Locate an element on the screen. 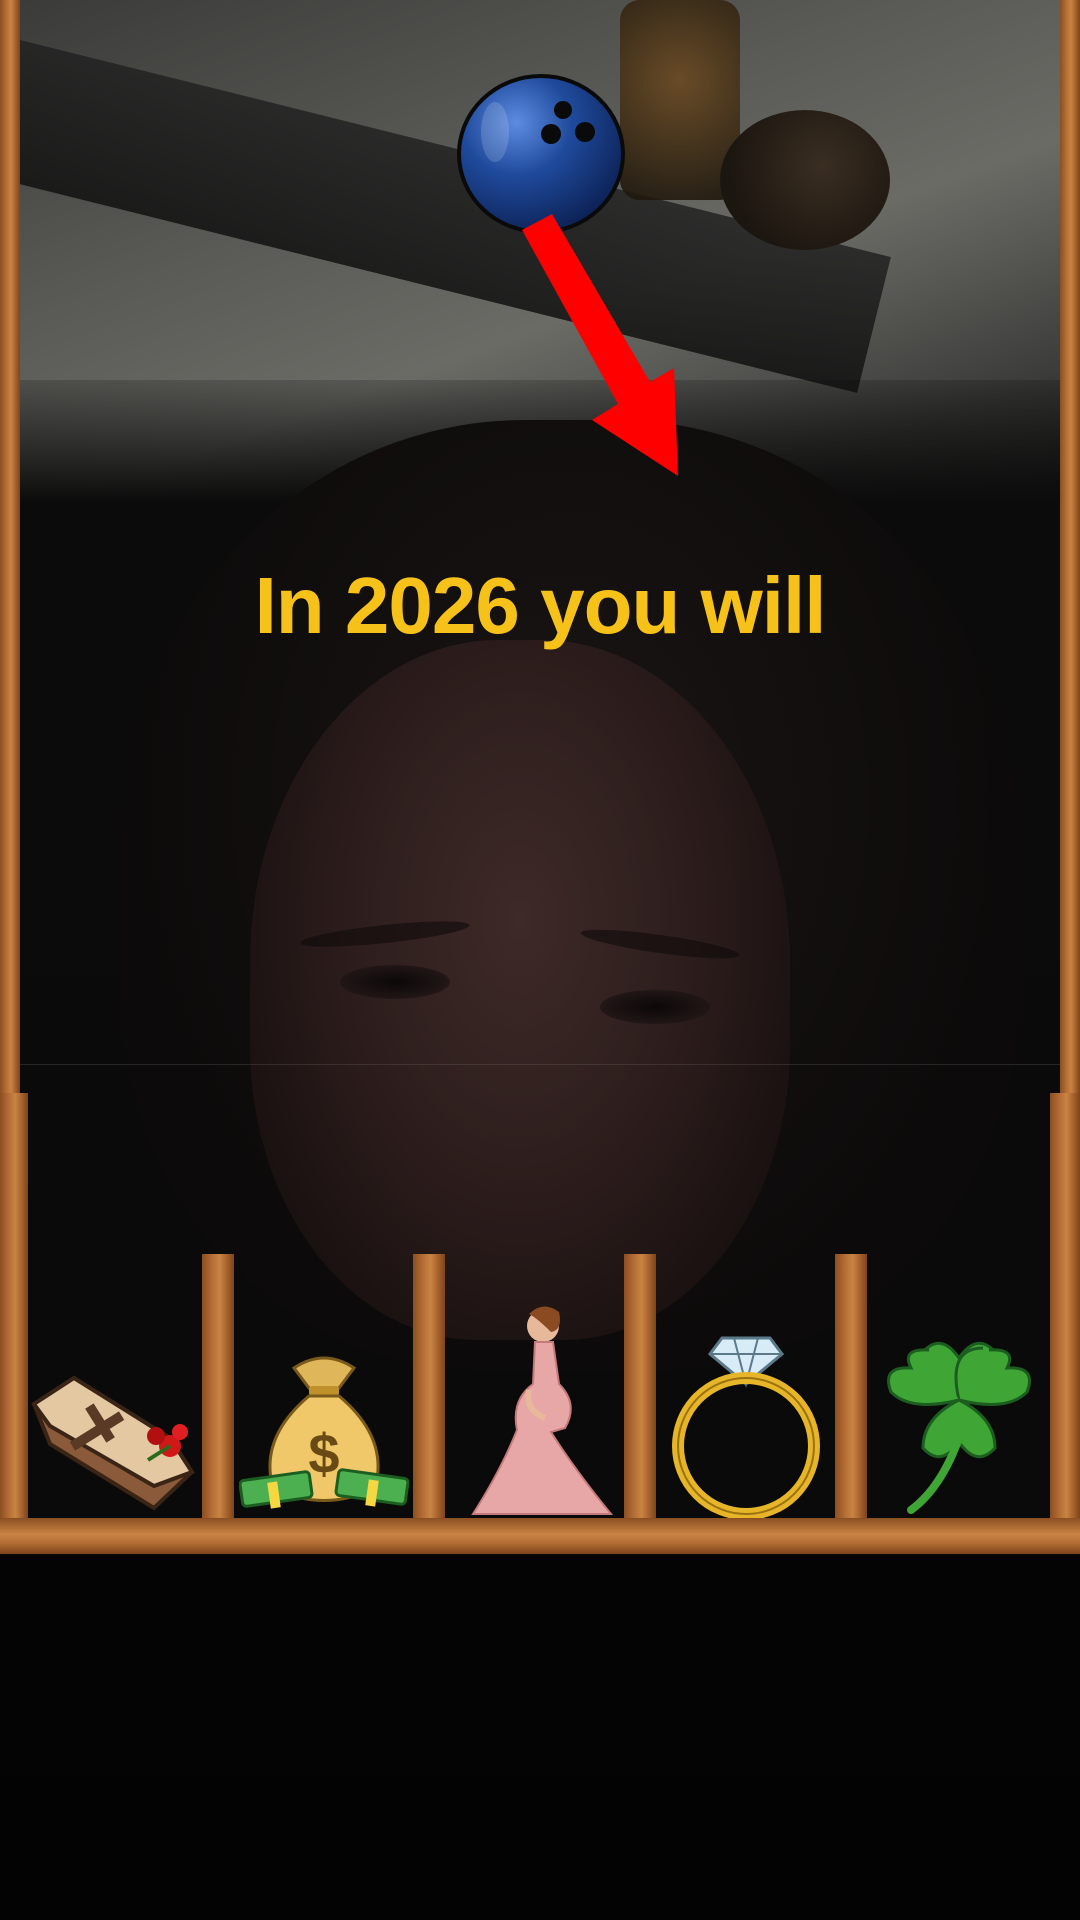 The image size is (1080, 1920). background-pot is located at coordinates (805, 180).